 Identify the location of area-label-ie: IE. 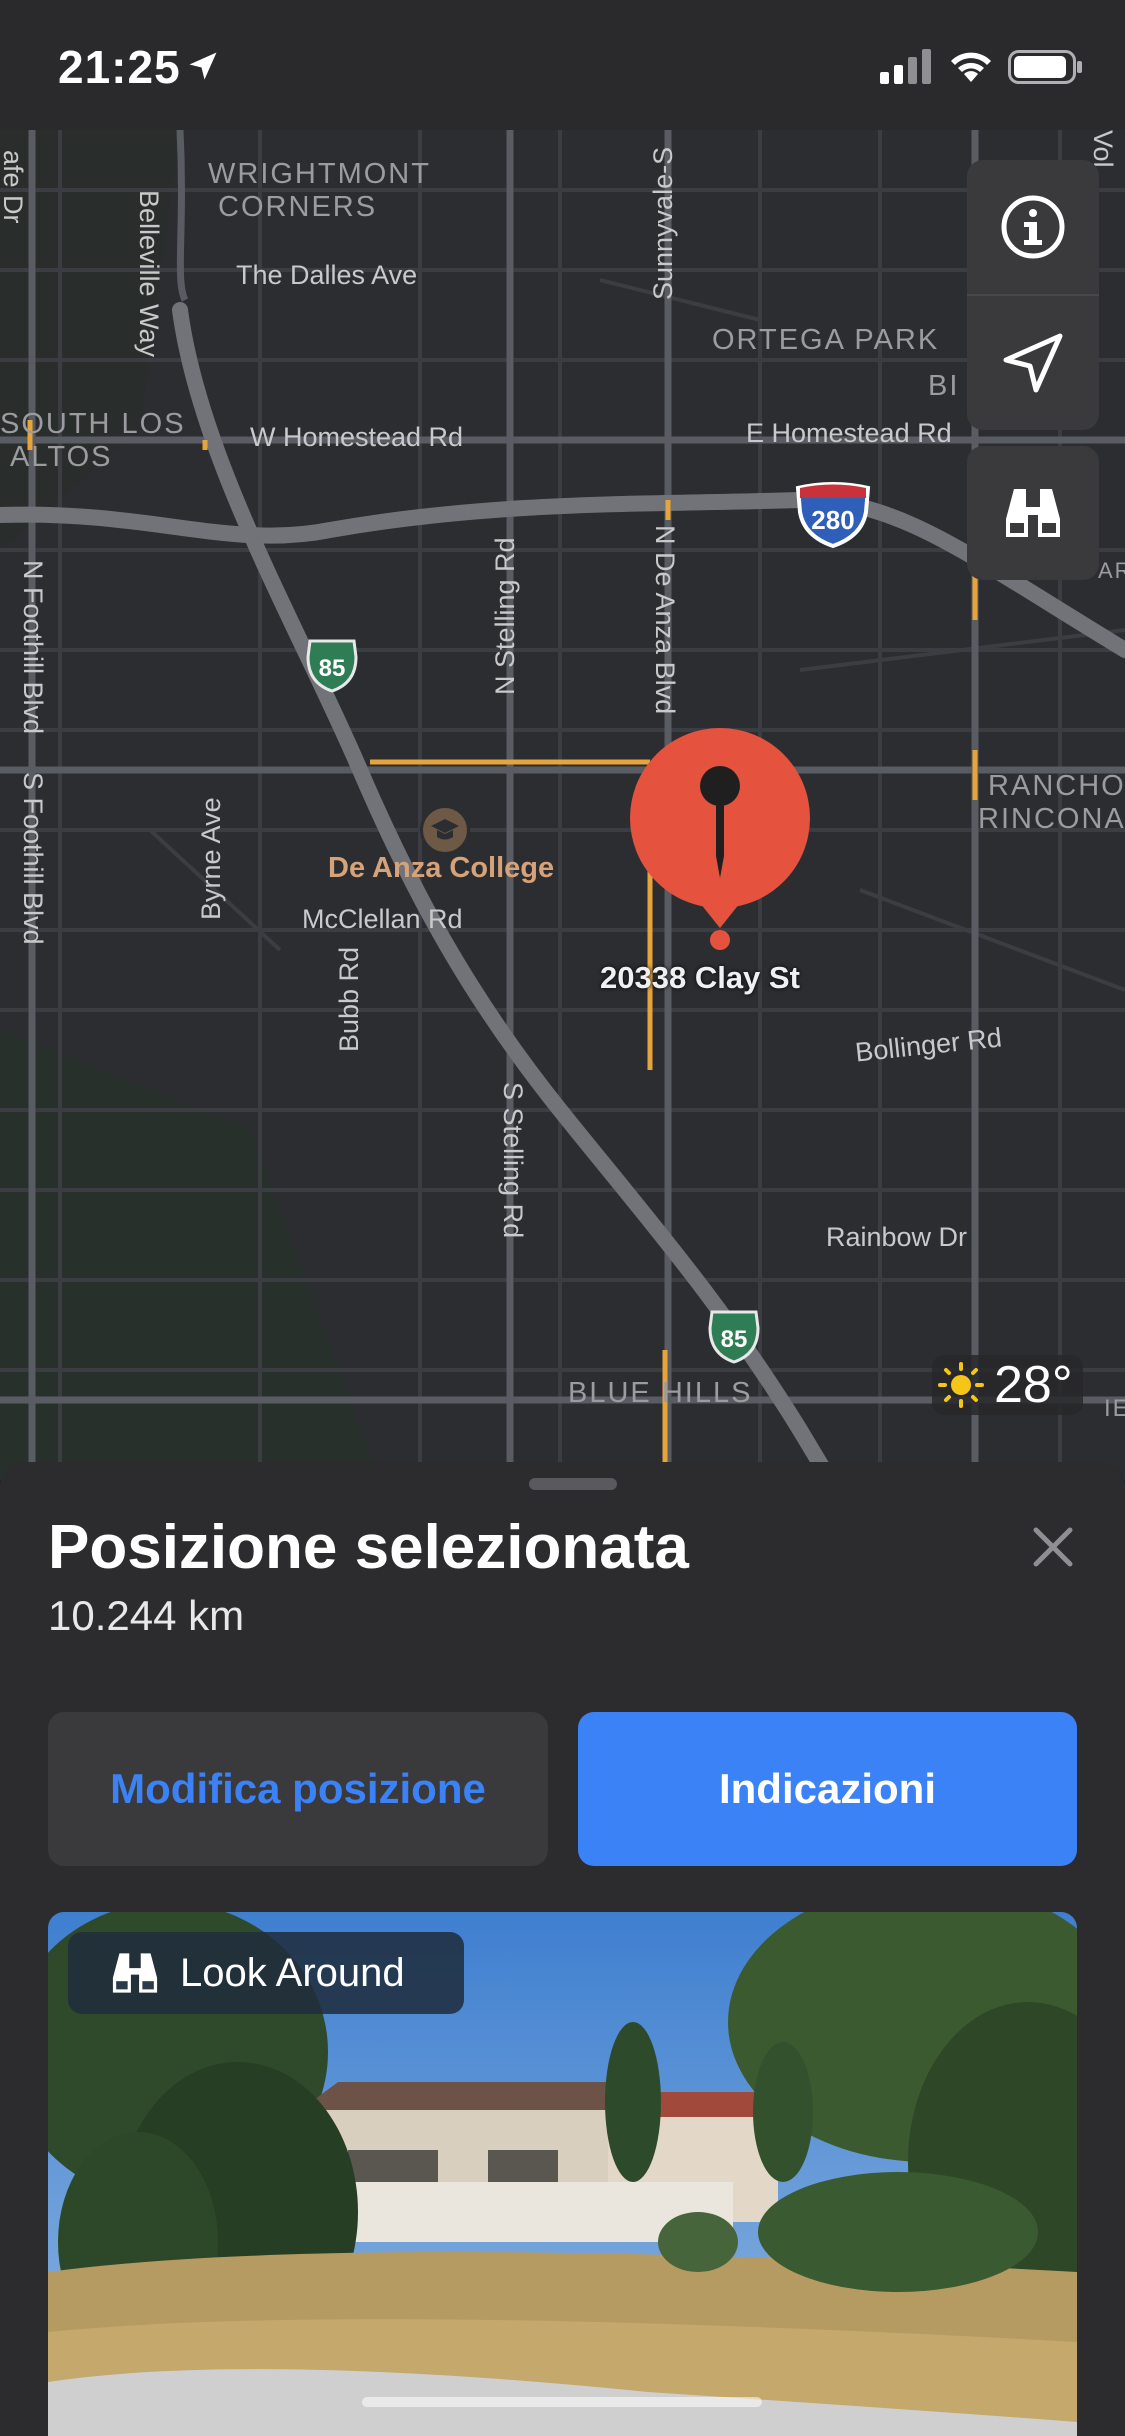
(1114, 1408).